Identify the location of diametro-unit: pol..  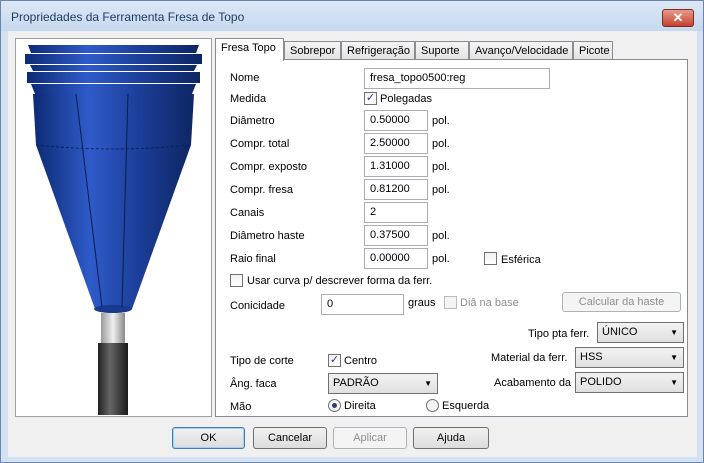
(441, 121).